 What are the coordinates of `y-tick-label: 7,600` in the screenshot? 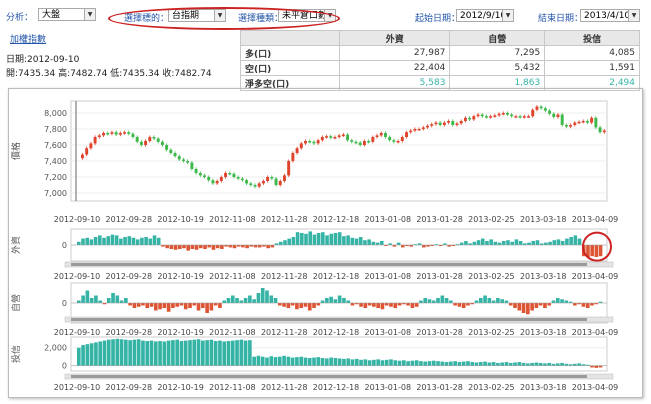 It's located at (55, 145).